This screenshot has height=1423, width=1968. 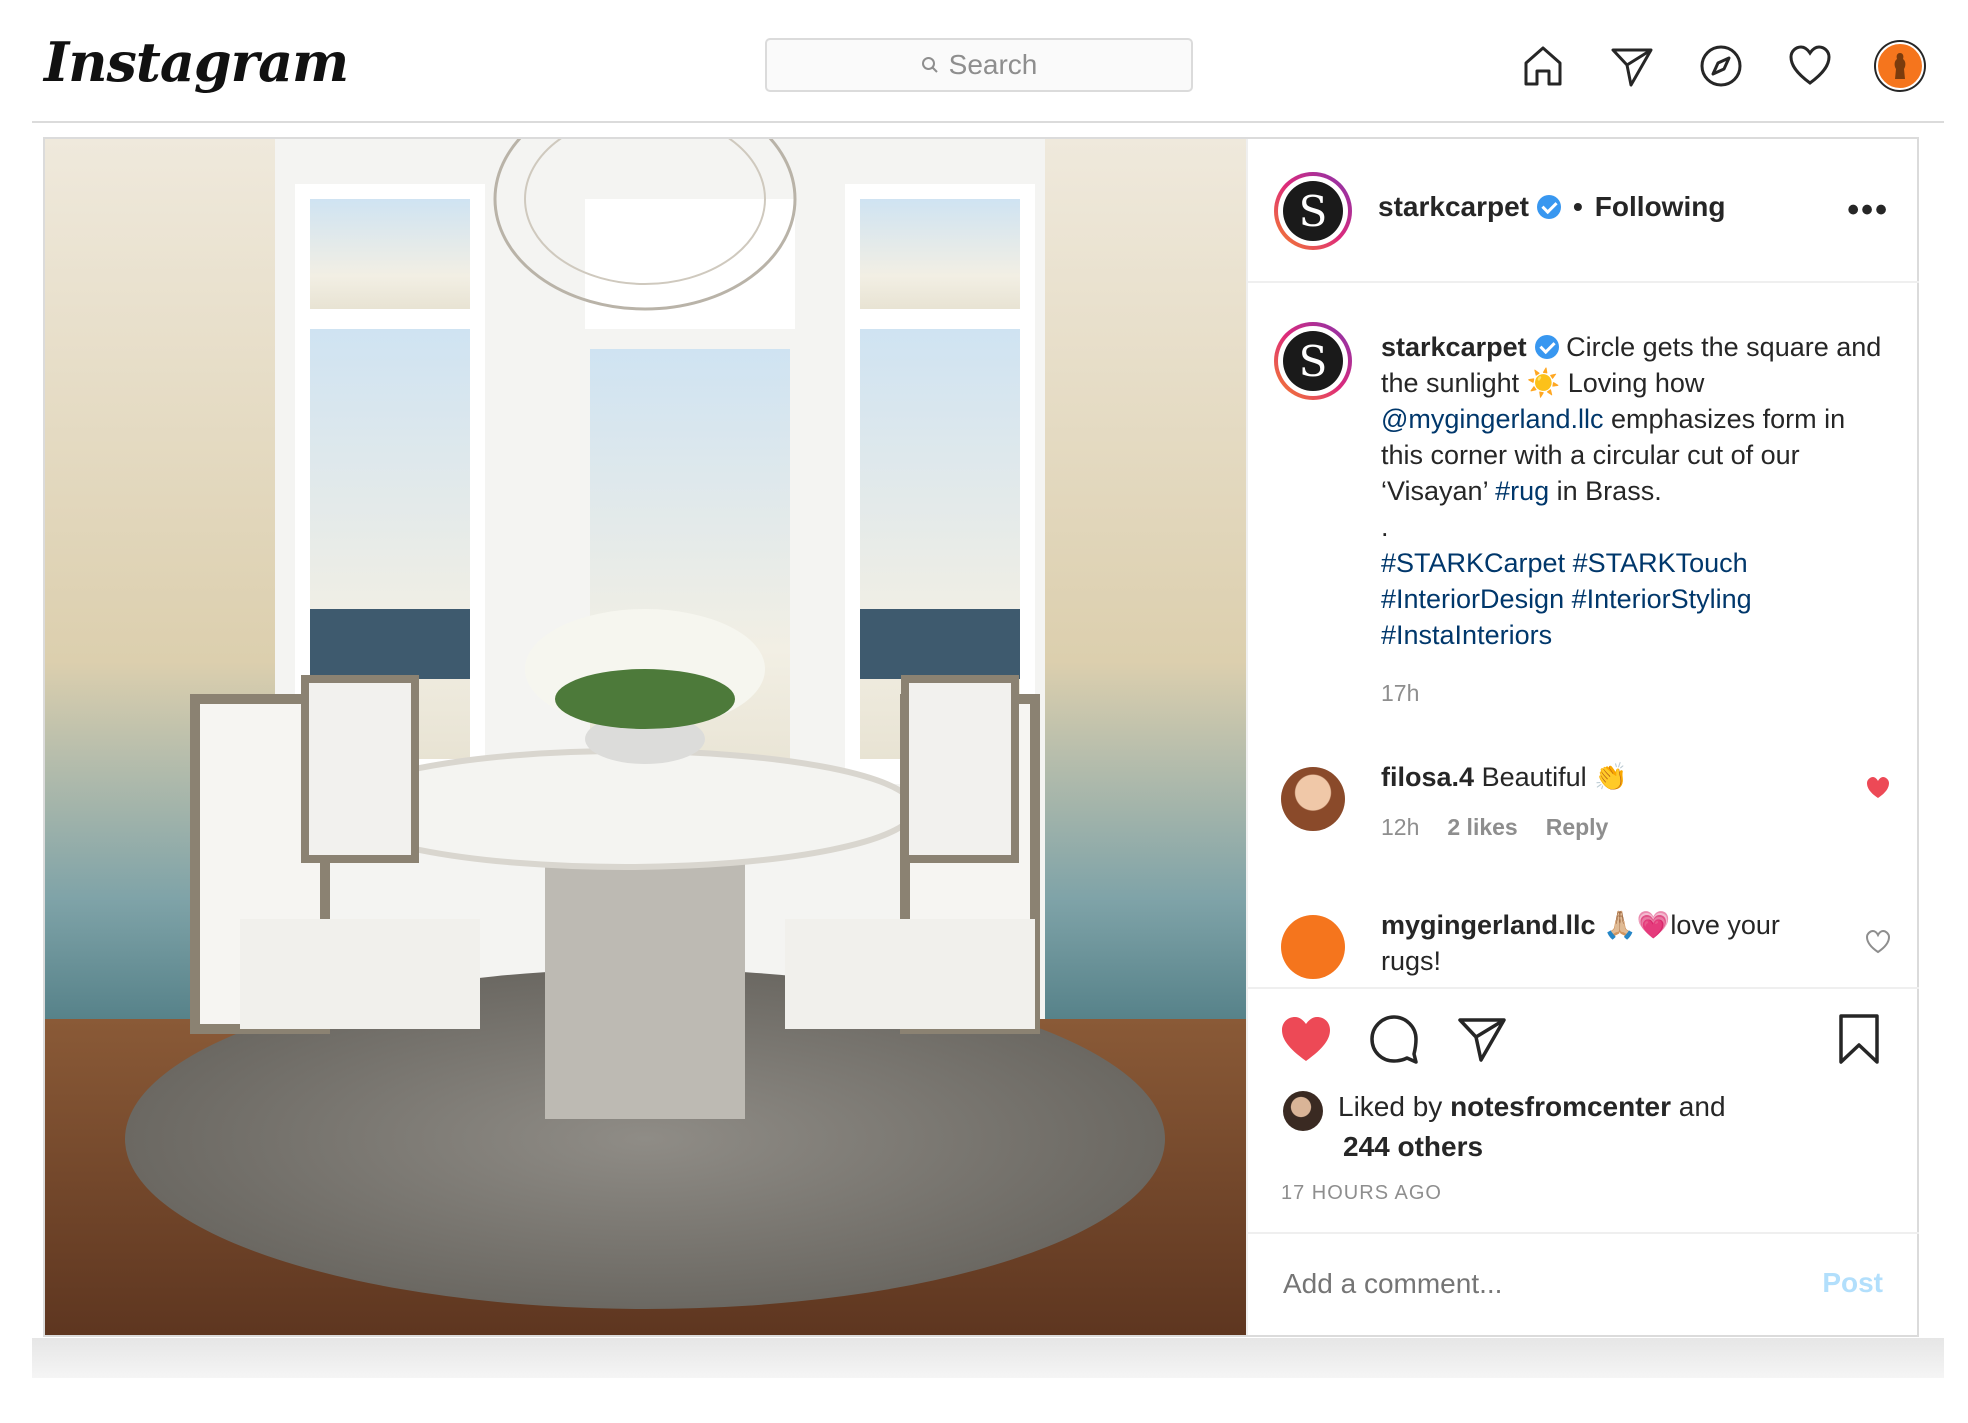 I want to click on share-direct-icon, so click(x=1482, y=1039).